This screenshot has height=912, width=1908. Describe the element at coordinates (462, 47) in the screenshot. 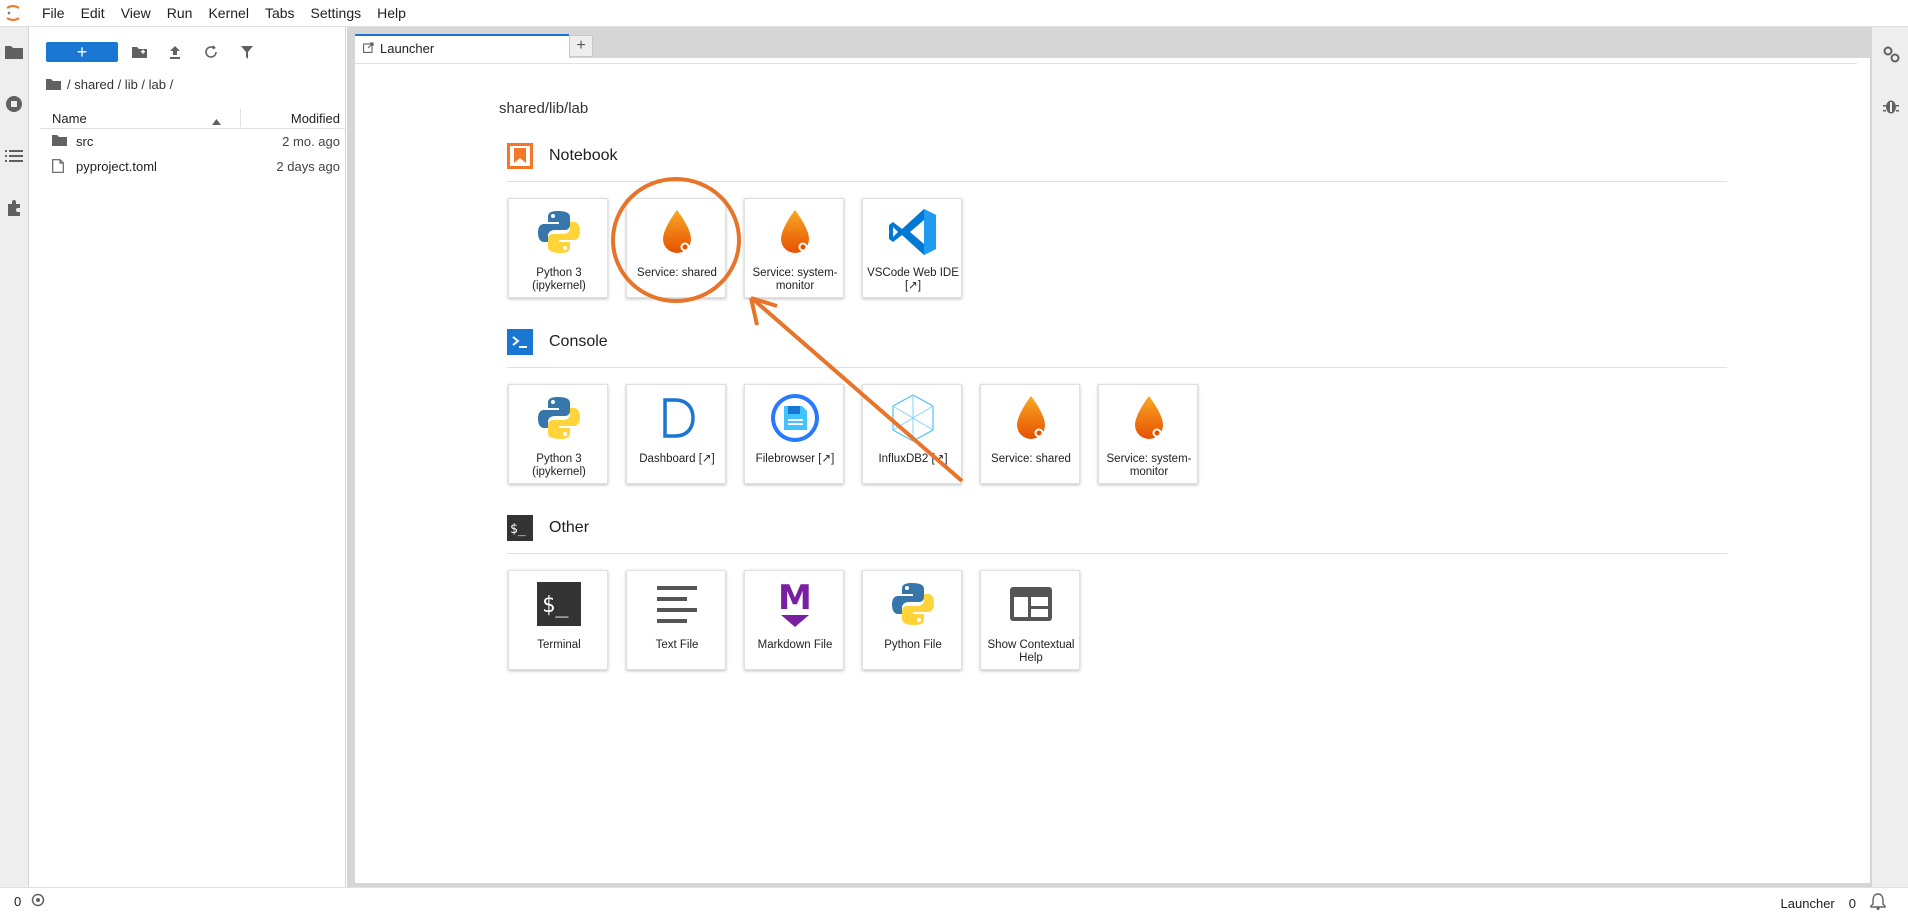

I see `tab-launcher: Launcher` at that location.